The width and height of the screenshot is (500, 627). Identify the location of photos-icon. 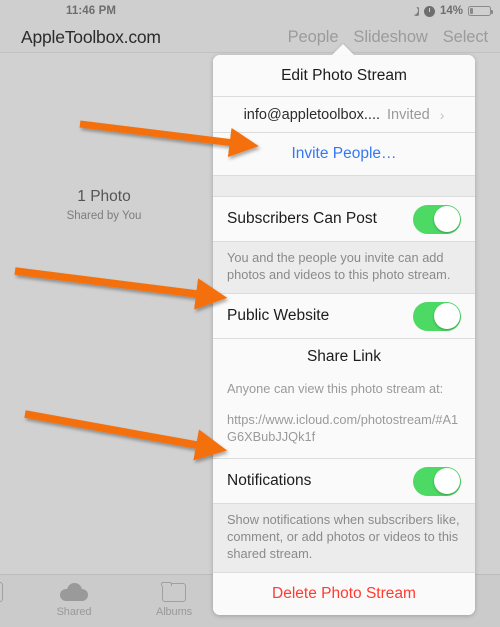
(12, 592).